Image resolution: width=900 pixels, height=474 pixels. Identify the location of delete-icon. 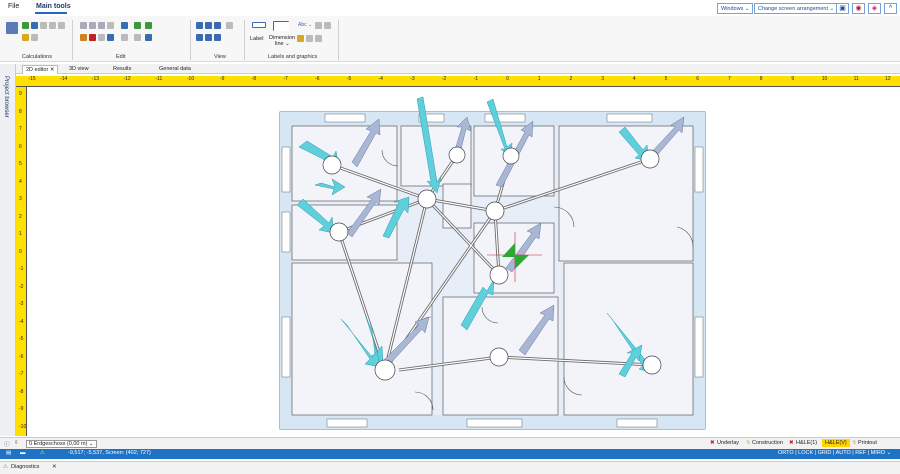
(92, 37).